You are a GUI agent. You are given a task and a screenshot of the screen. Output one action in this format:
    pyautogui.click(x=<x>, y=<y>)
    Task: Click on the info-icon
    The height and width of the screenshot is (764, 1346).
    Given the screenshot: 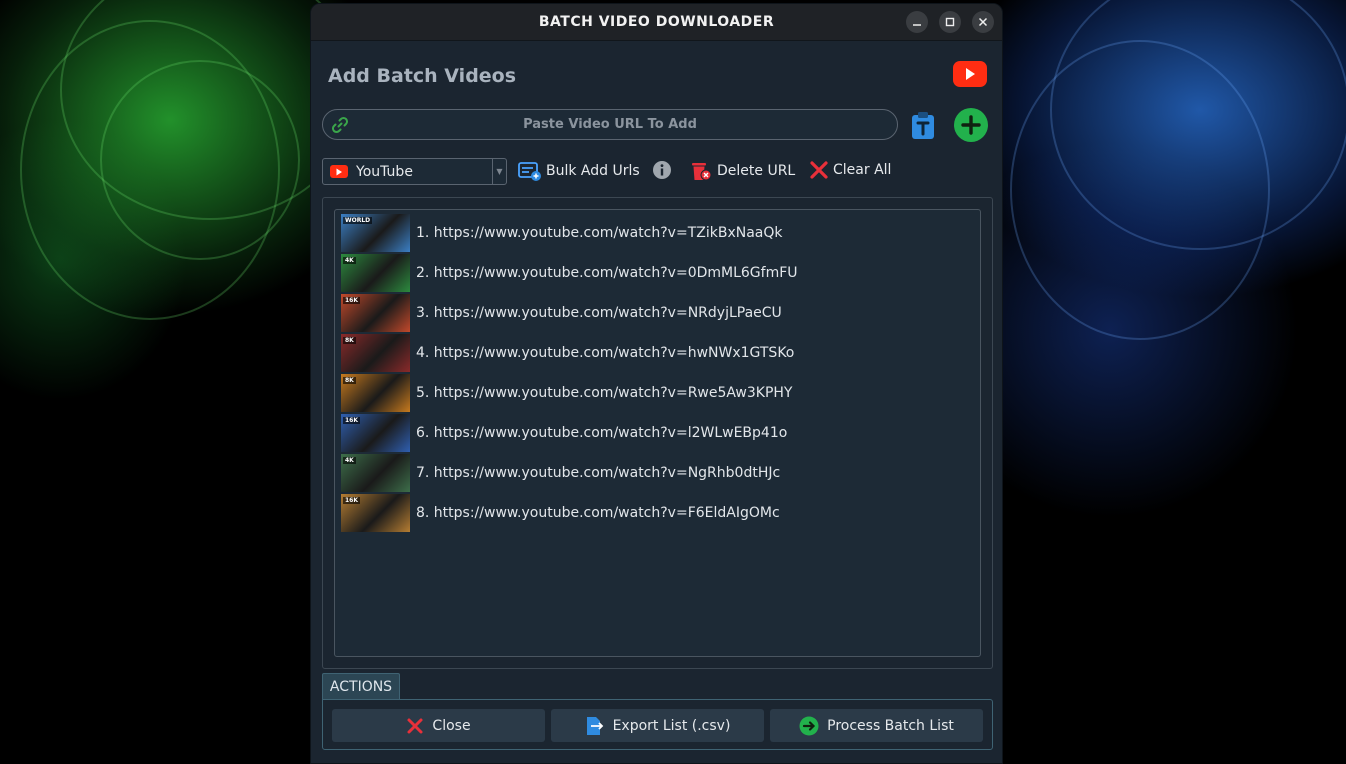 What is the action you would take?
    pyautogui.click(x=662, y=170)
    